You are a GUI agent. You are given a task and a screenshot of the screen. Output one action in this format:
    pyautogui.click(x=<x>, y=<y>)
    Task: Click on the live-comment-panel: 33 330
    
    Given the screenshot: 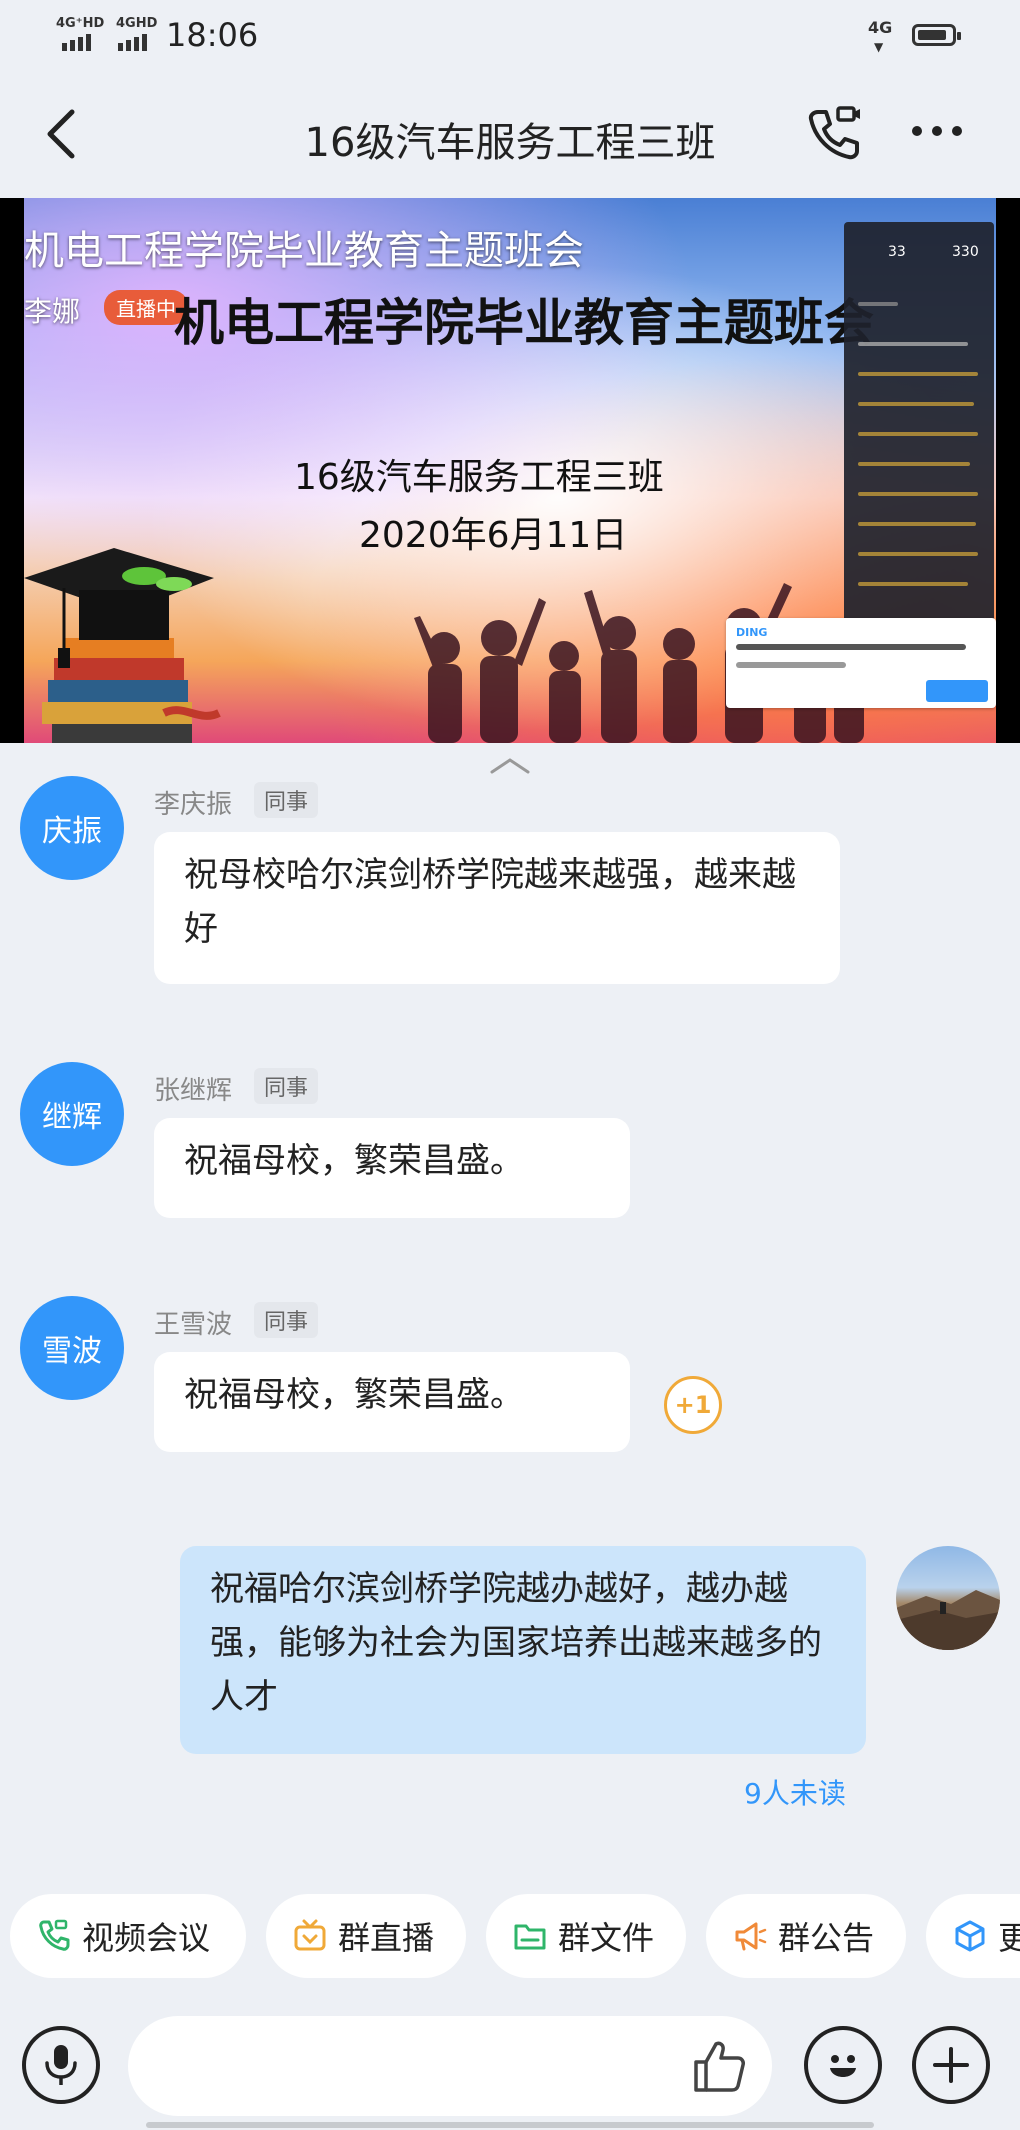 What is the action you would take?
    pyautogui.click(x=919, y=432)
    